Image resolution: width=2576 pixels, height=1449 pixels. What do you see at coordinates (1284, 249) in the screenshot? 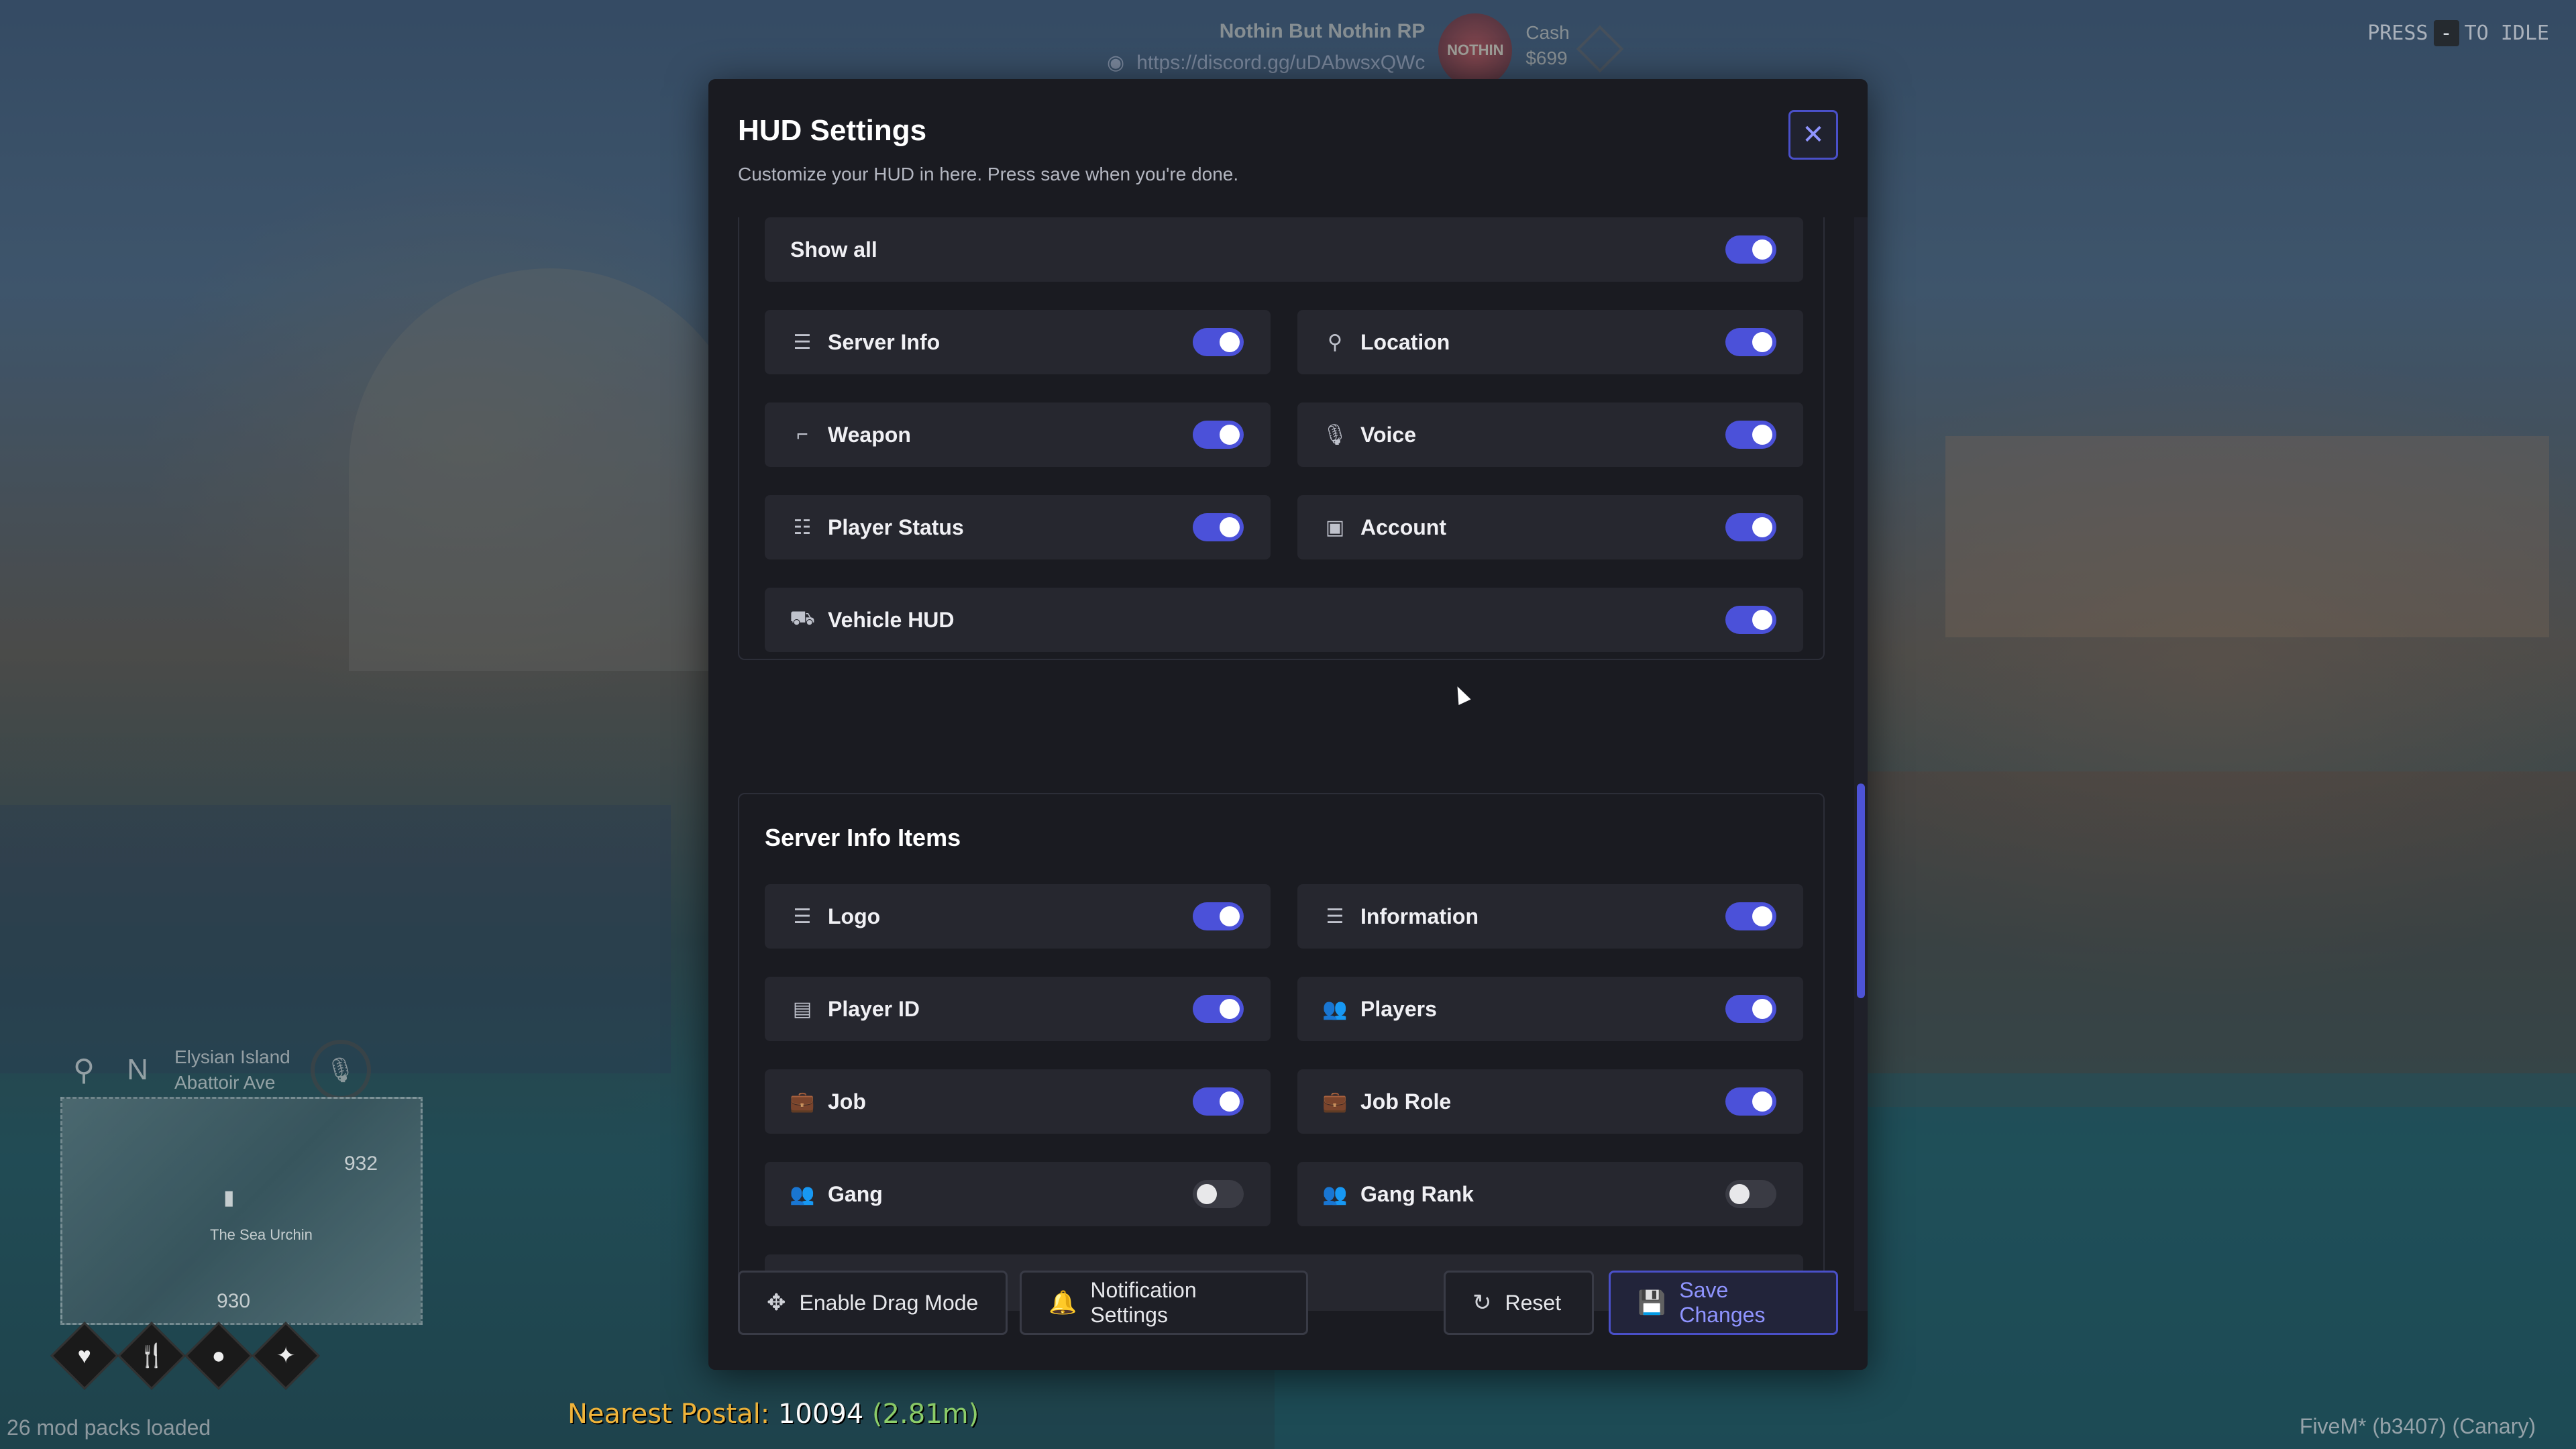
I see `show-all-row: Show all` at bounding box center [1284, 249].